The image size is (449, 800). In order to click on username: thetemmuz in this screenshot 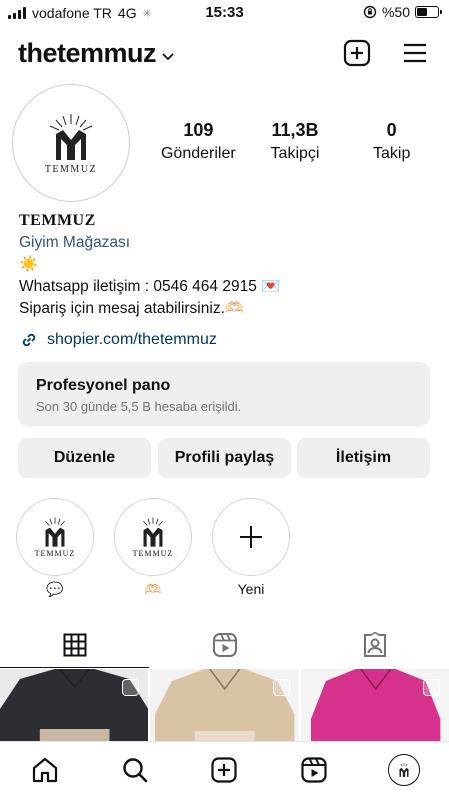, I will do `click(87, 53)`.